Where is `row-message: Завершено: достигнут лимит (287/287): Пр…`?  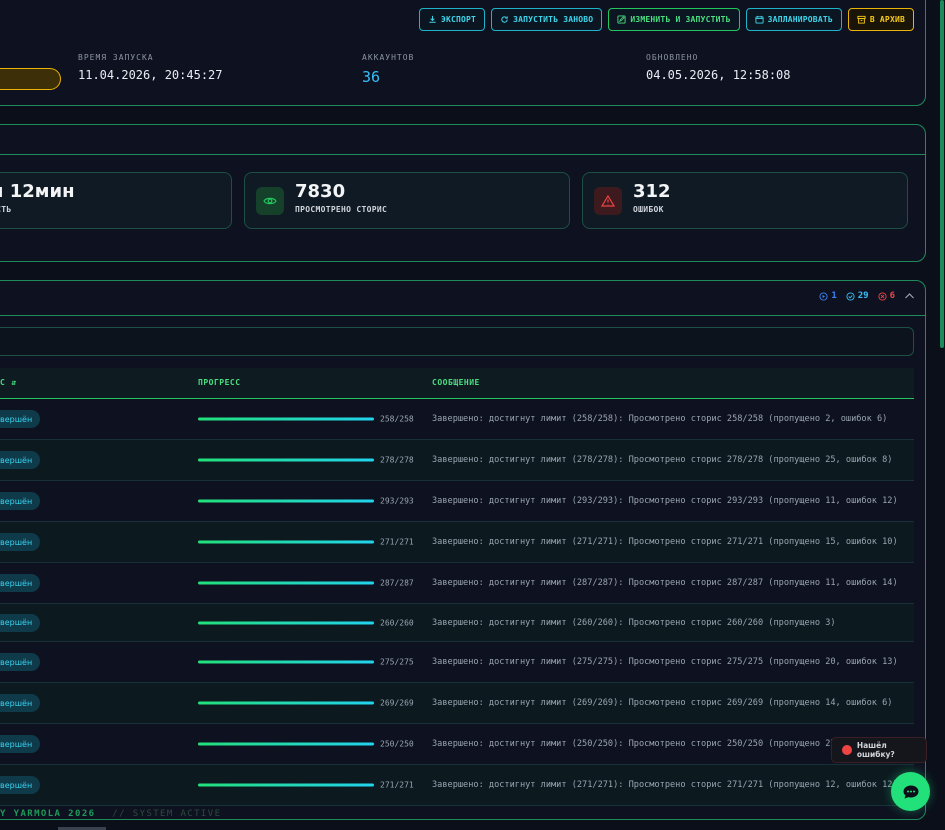 row-message: Завершено: достигнут лимит (287/287): Пр… is located at coordinates (665, 583).